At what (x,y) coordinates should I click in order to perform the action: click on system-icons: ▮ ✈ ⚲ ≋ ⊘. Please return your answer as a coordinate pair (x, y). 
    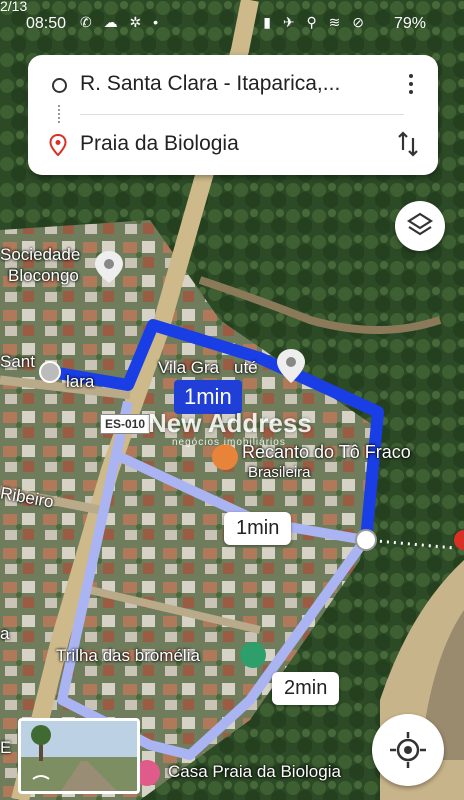
    Looking at the image, I should click on (315, 22).